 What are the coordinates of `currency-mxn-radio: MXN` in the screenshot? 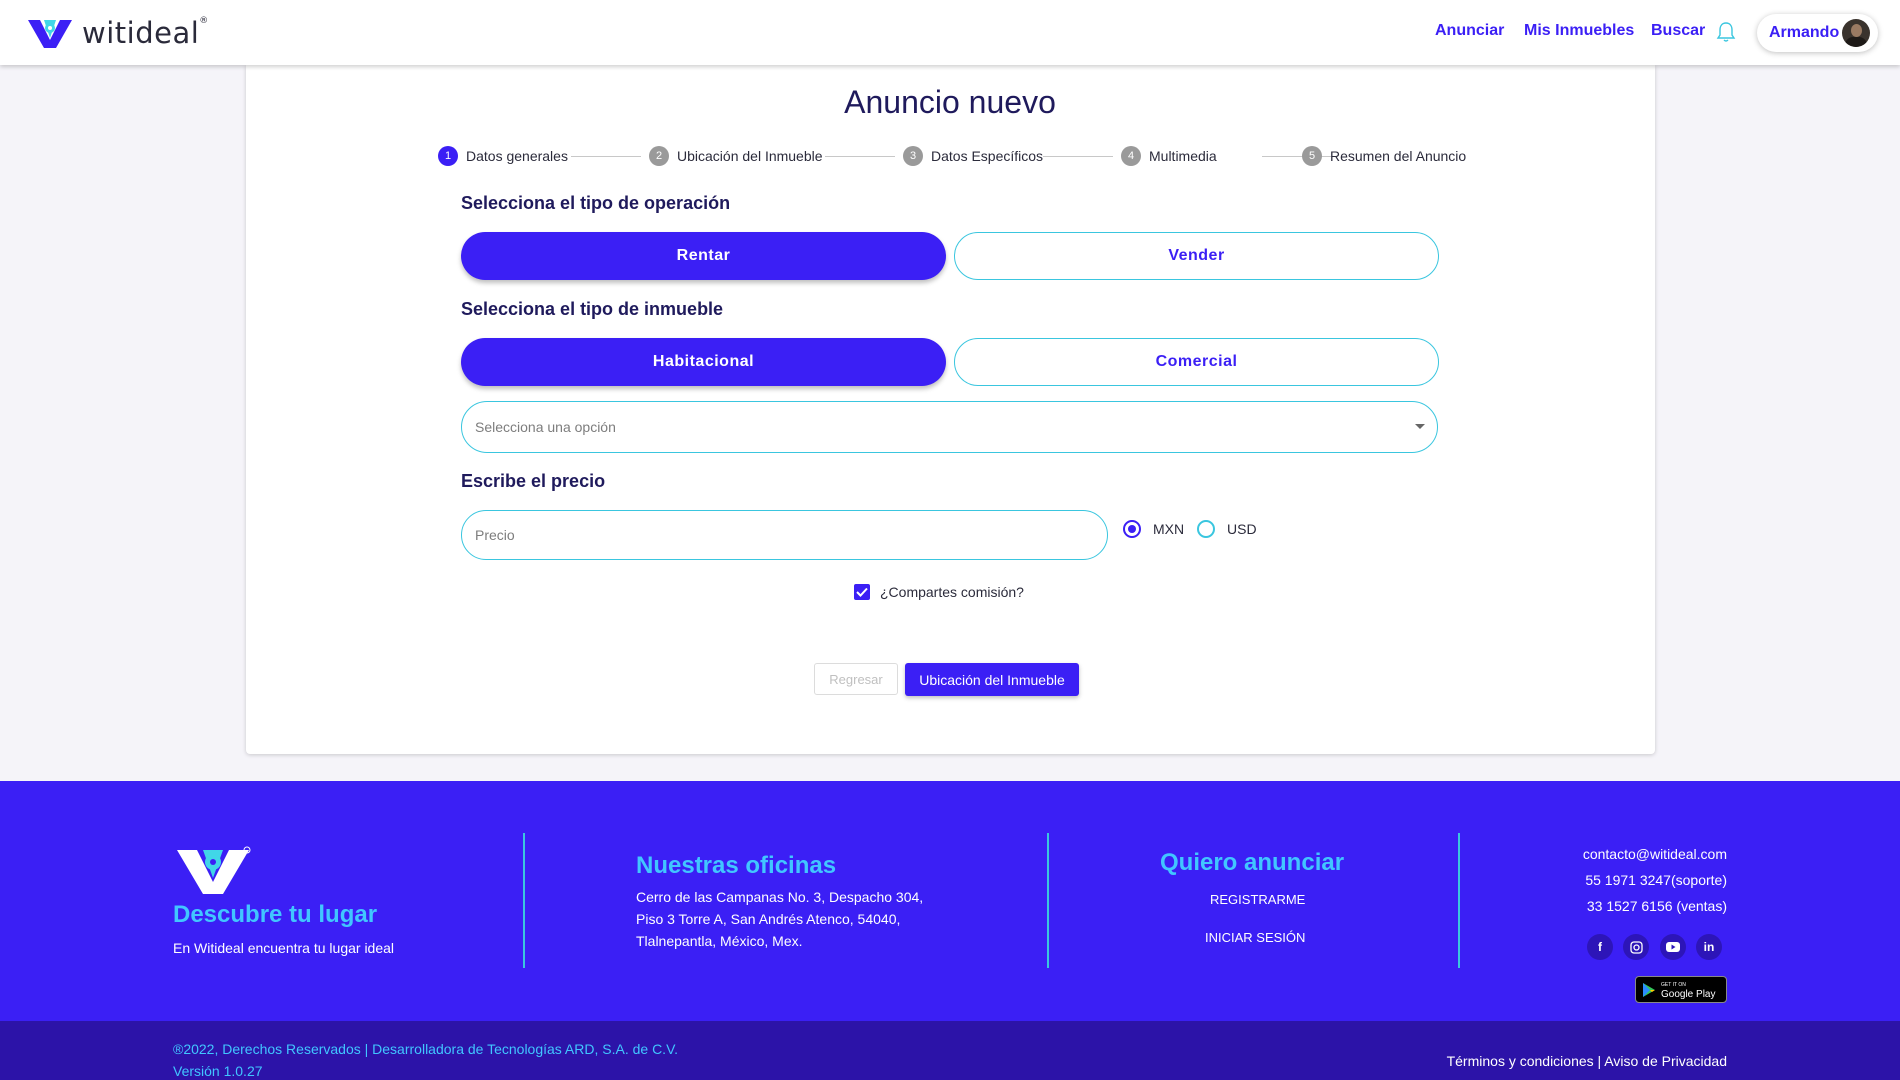 It's located at (1153, 529).